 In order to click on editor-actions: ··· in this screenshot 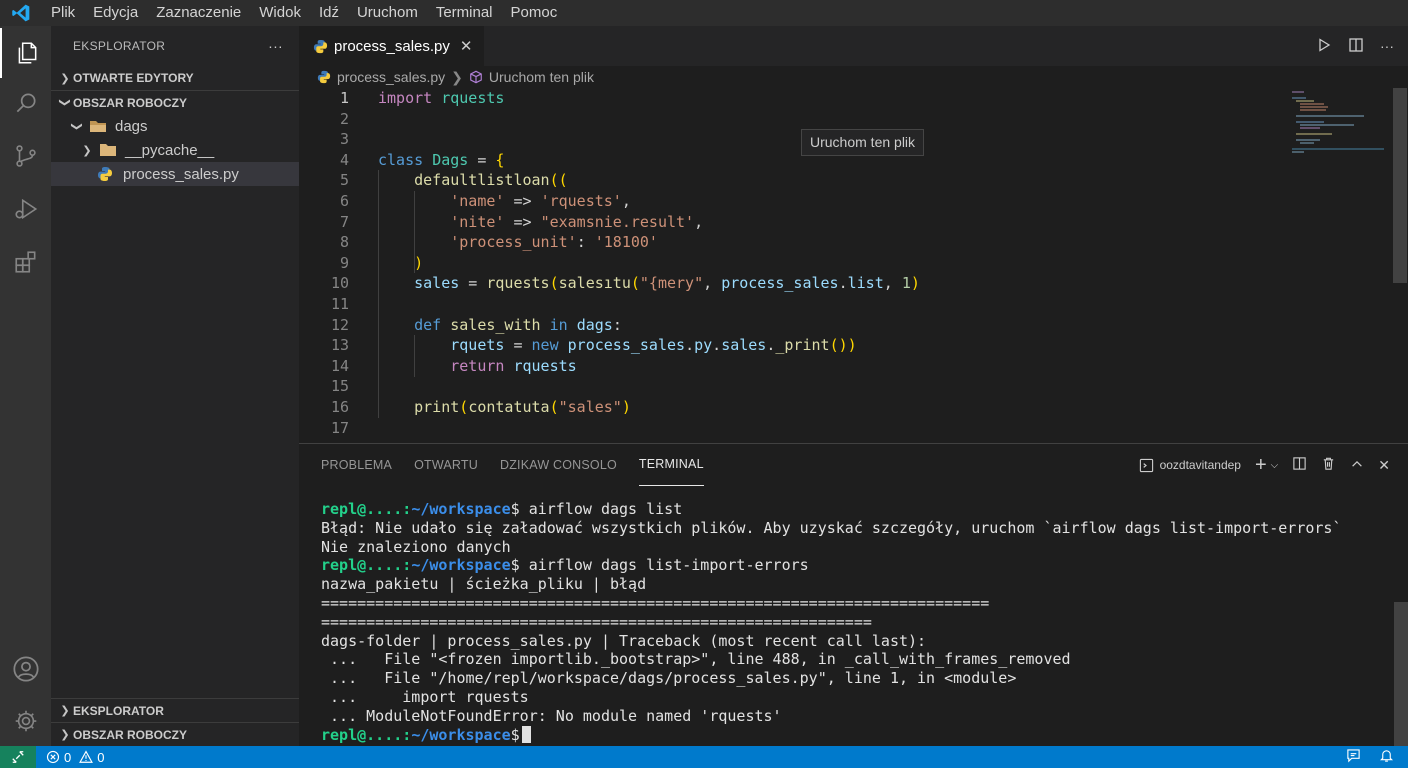, I will do `click(1355, 46)`.